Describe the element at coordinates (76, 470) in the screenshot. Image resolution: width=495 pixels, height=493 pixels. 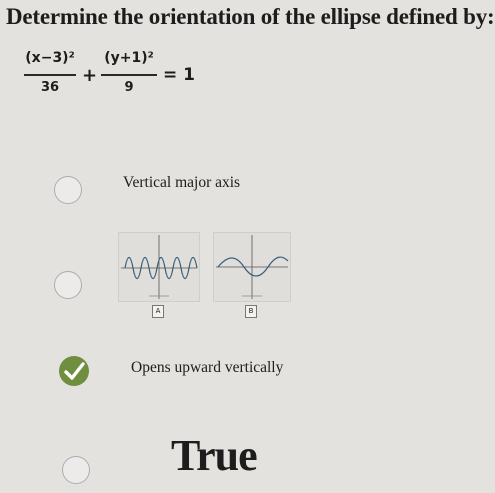
I see `option-4-radio` at that location.